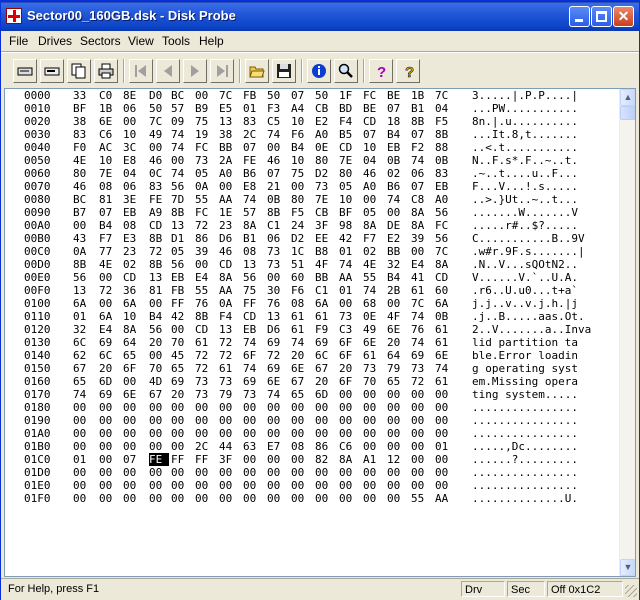 The height and width of the screenshot is (600, 640). What do you see at coordinates (525, 342) in the screenshot?
I see `row-ascii: lid partition ta` at bounding box center [525, 342].